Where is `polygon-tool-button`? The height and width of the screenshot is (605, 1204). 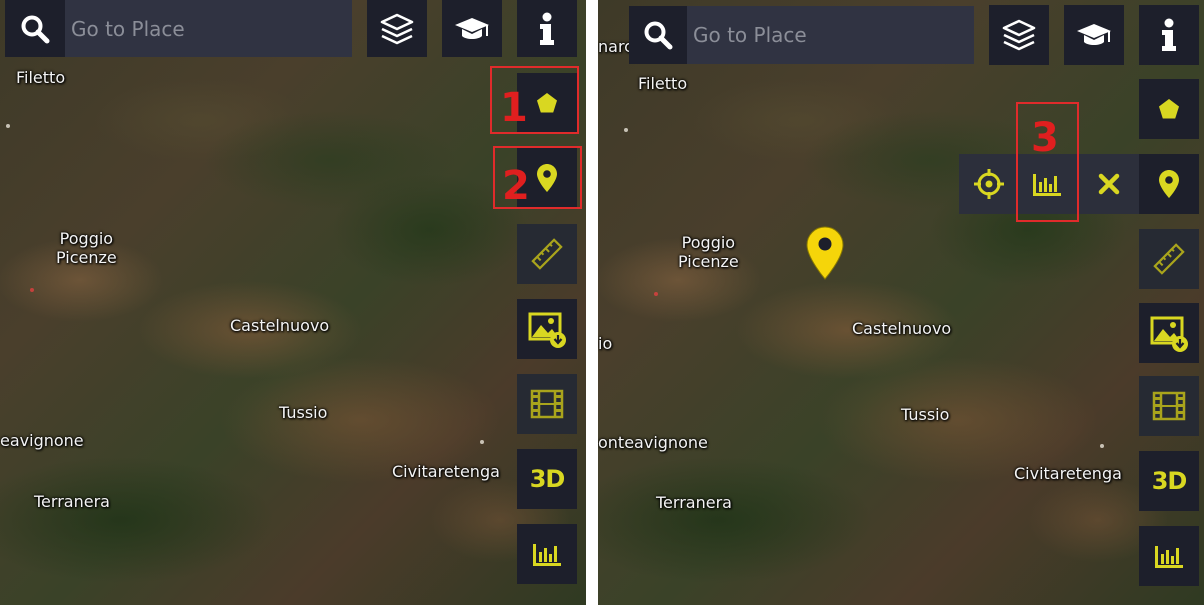 polygon-tool-button is located at coordinates (1169, 109).